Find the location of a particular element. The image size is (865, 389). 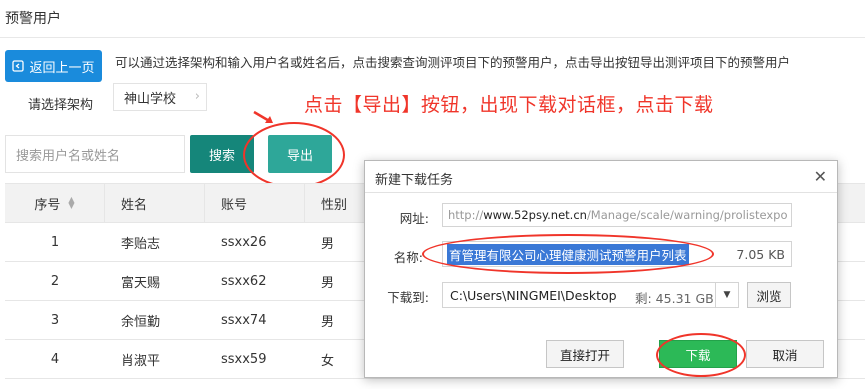

search-input: 搜索用户名或姓名 is located at coordinates (95, 154).